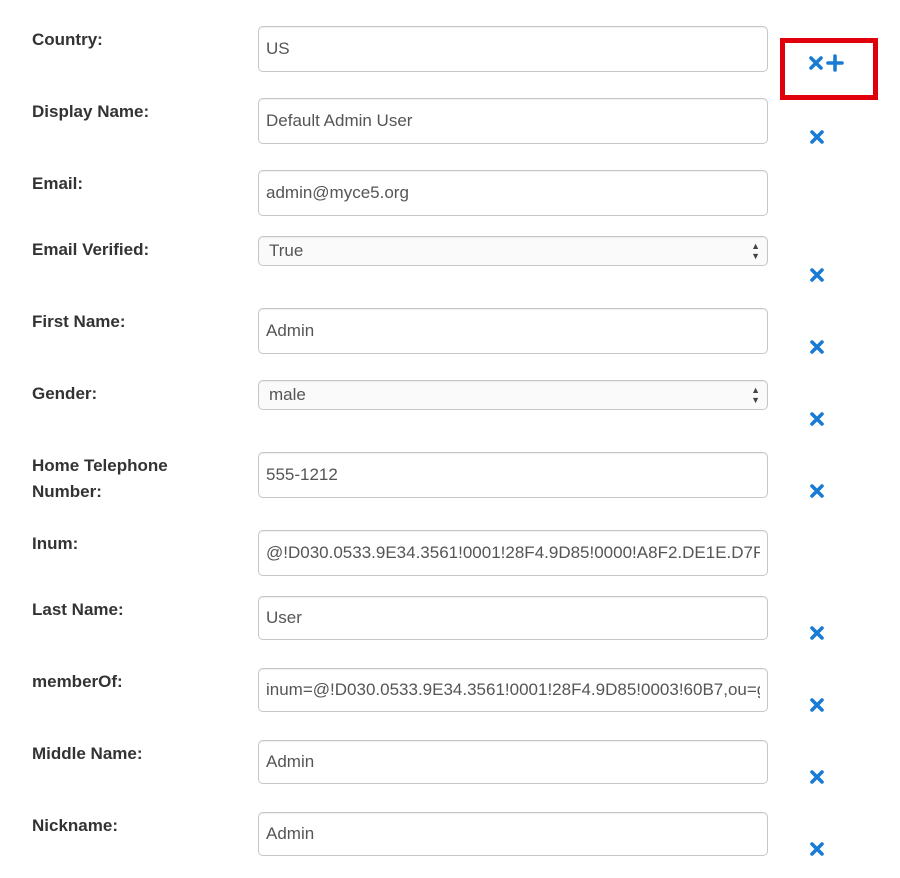 The height and width of the screenshot is (878, 900). I want to click on label-member-of: memberOf:, so click(77, 681).